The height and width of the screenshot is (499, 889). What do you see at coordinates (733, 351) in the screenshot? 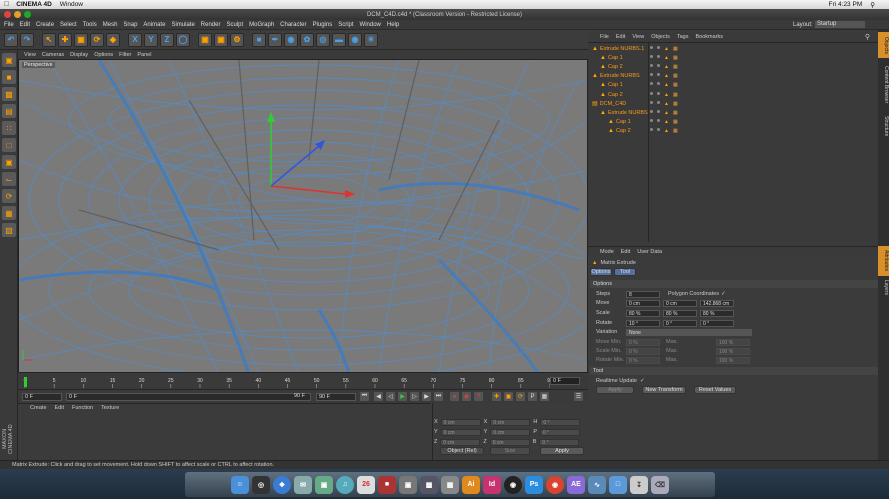
I see `scale-max-field: 100 %` at bounding box center [733, 351].